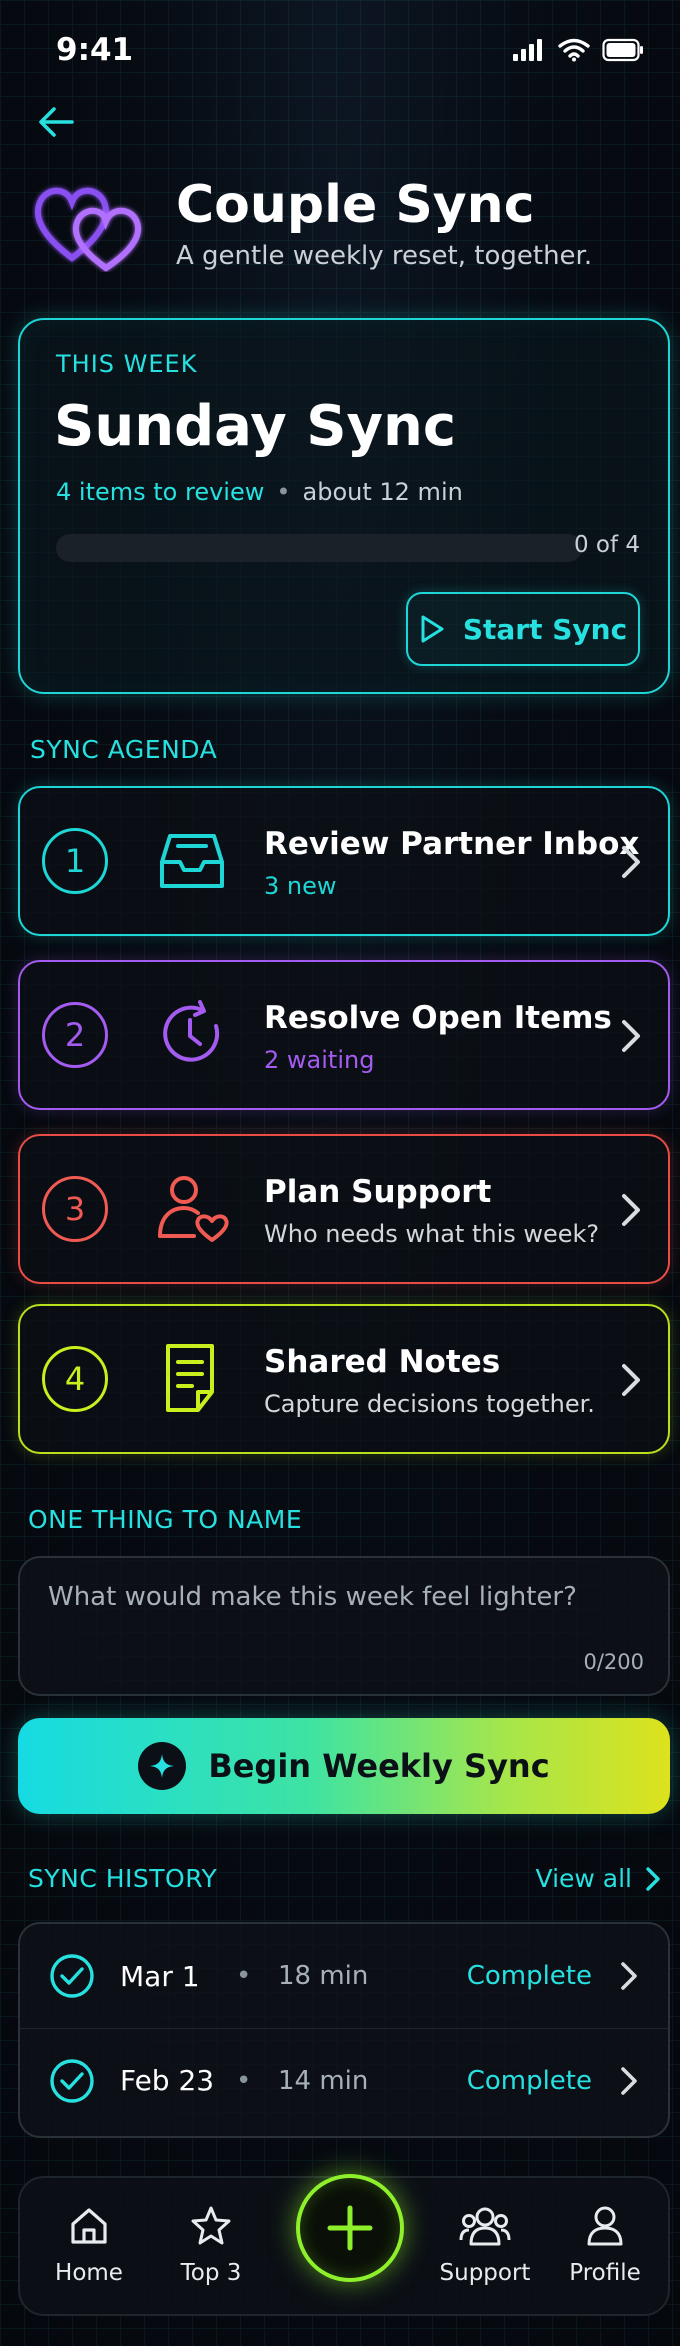 The height and width of the screenshot is (2346, 680). I want to click on history-duration: 18 min, so click(323, 1976).